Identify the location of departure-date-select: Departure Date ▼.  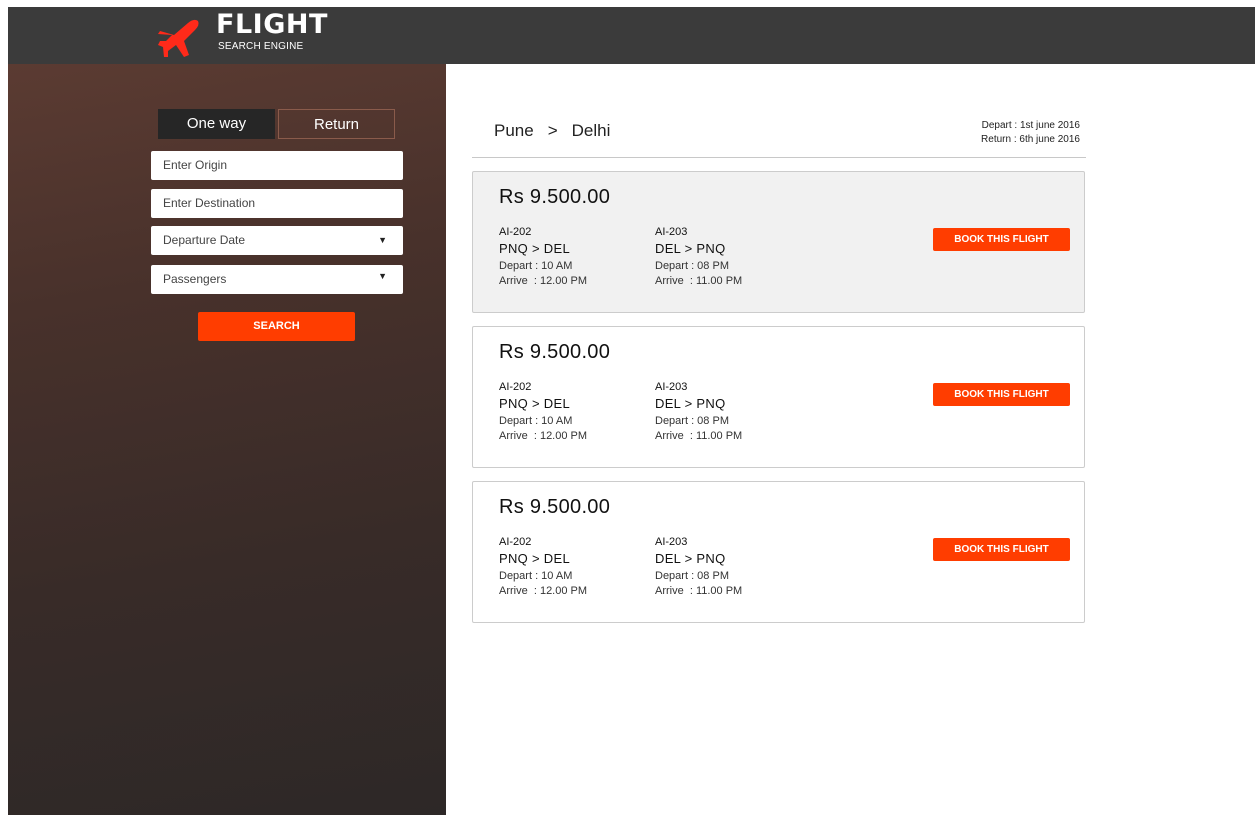
(277, 240).